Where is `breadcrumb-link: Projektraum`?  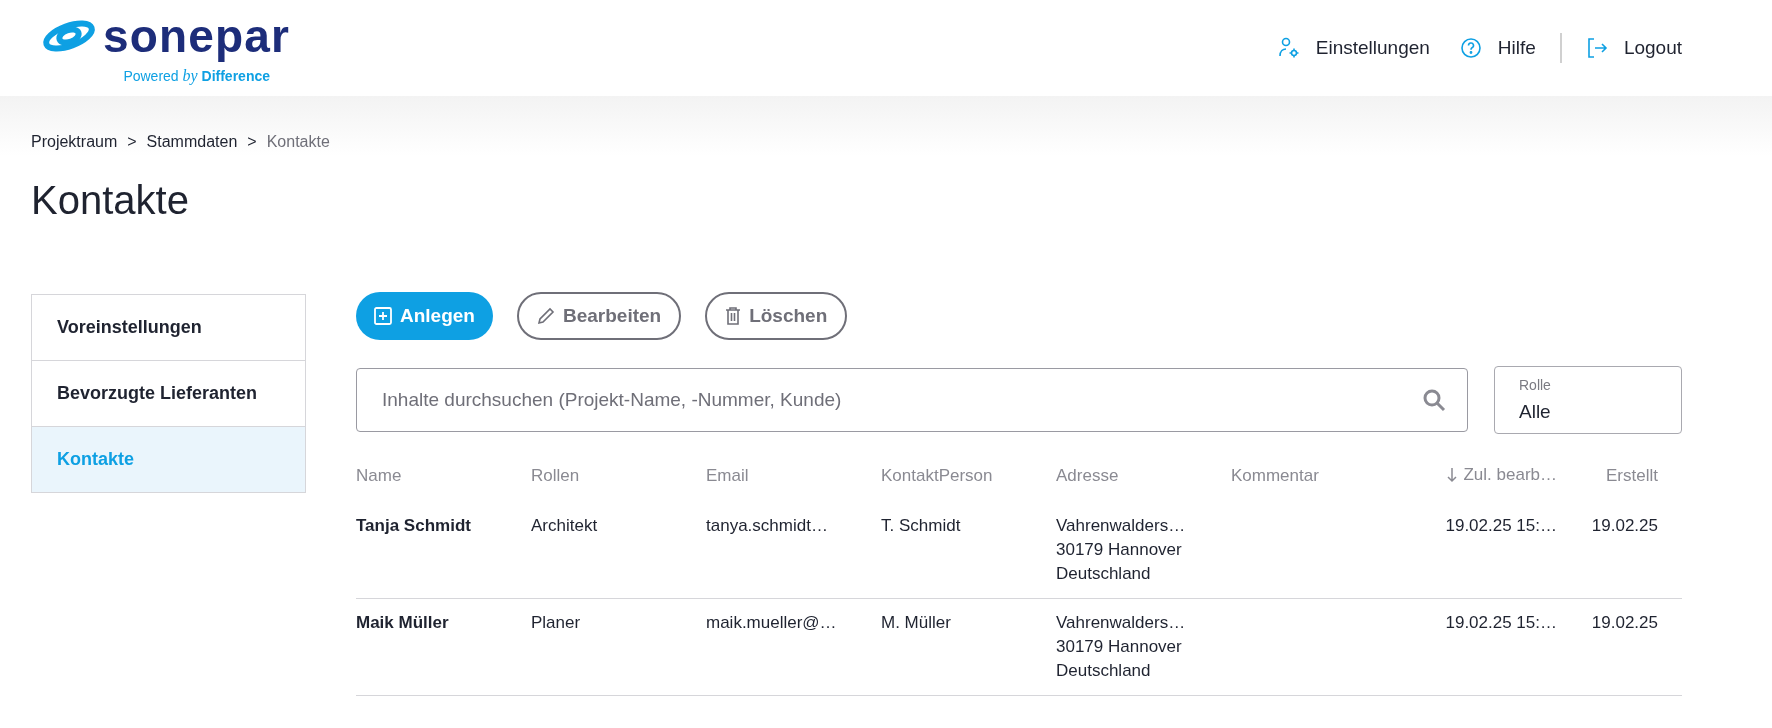 breadcrumb-link: Projektraum is located at coordinates (74, 142).